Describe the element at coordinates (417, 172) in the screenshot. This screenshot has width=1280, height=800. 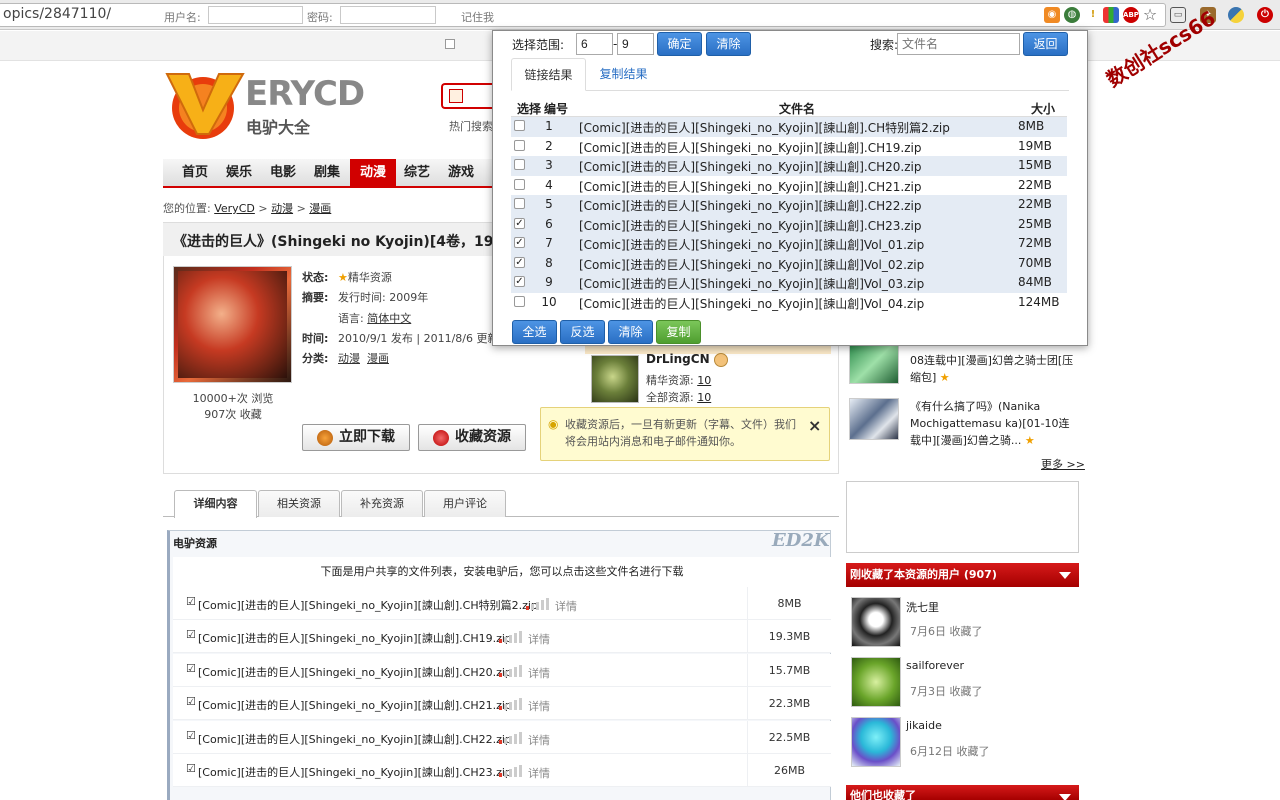
I see `nav-variety: 综艺` at that location.